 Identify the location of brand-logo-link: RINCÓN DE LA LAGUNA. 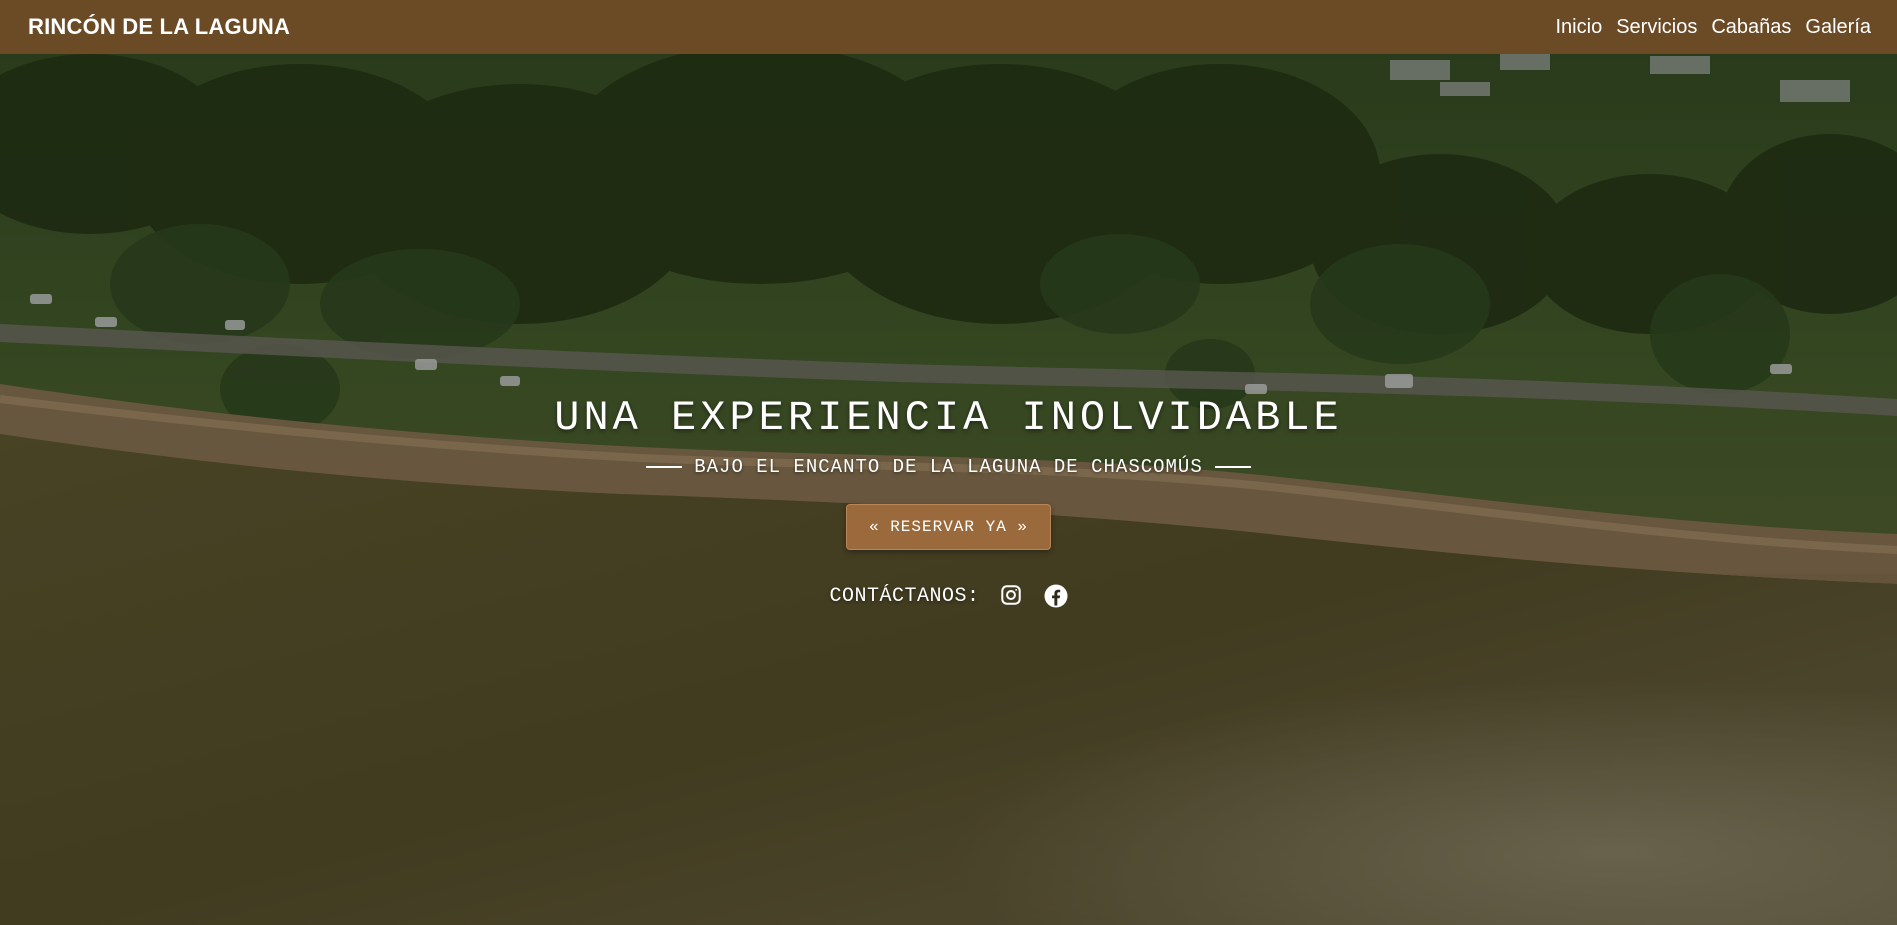
(159, 27).